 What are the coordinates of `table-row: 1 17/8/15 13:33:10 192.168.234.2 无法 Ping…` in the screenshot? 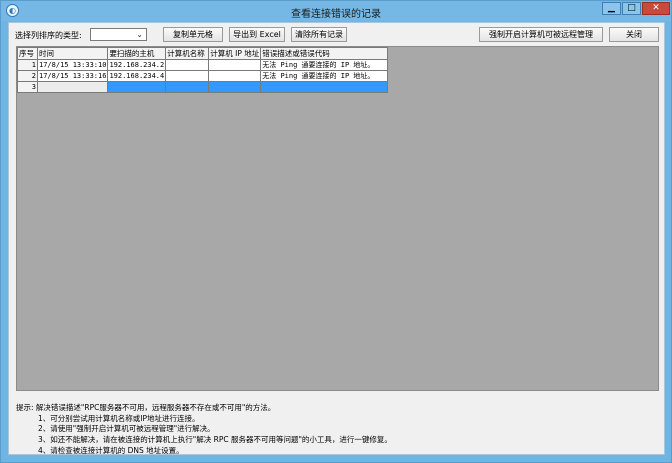 It's located at (203, 65).